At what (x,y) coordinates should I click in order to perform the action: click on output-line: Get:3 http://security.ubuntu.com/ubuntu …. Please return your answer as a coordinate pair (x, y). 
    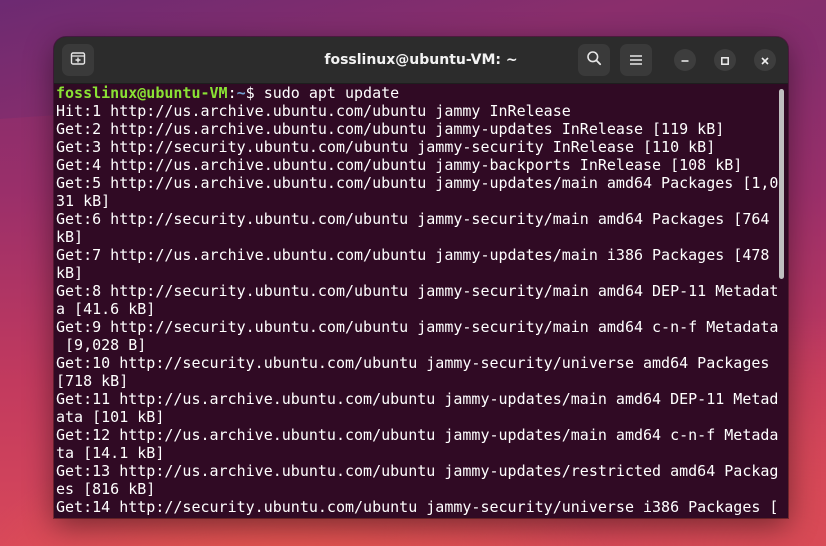
    Looking at the image, I should click on (386, 147).